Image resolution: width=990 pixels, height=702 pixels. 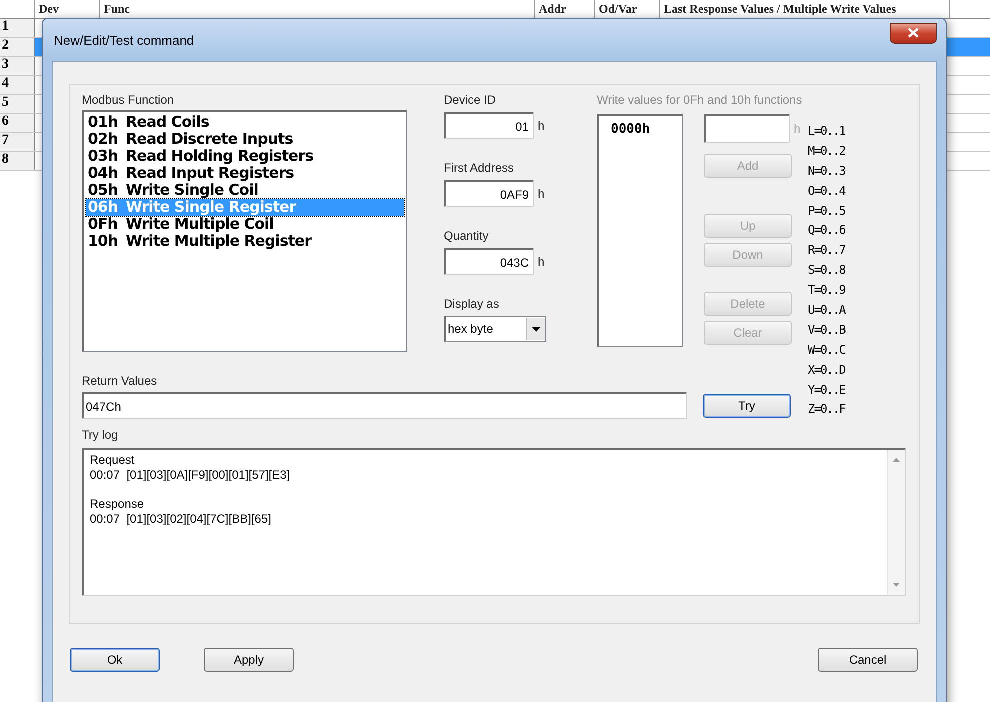 What do you see at coordinates (827, 231) in the screenshot?
I see `legend-line: Q=0..6` at bounding box center [827, 231].